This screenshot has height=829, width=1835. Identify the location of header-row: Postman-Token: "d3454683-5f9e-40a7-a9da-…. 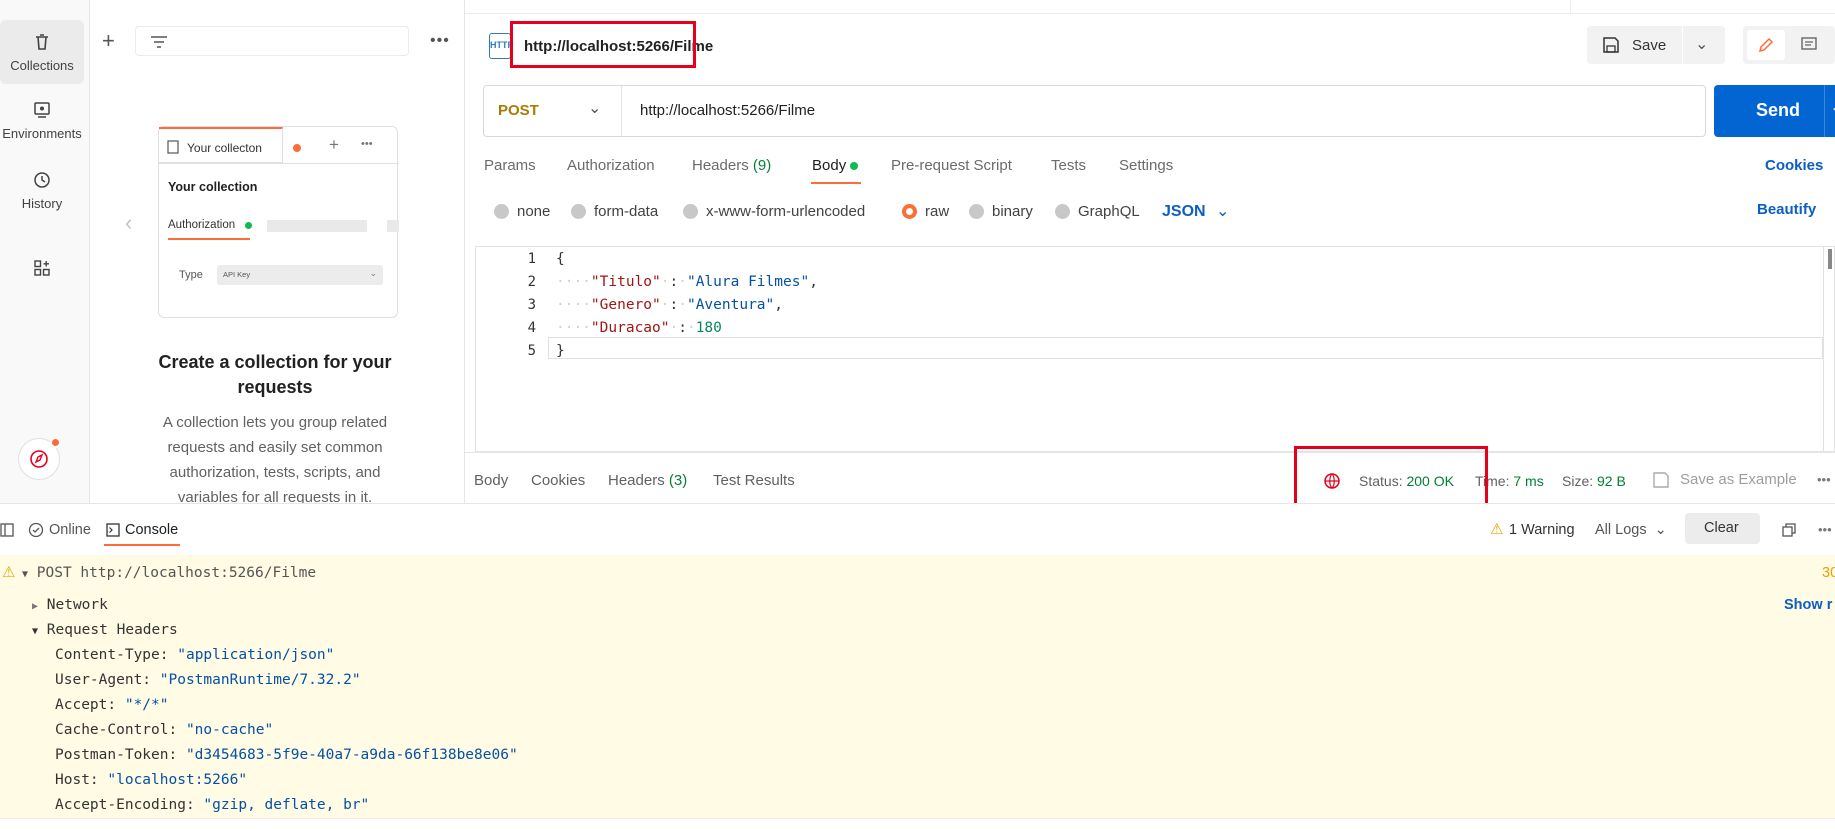
(286, 755).